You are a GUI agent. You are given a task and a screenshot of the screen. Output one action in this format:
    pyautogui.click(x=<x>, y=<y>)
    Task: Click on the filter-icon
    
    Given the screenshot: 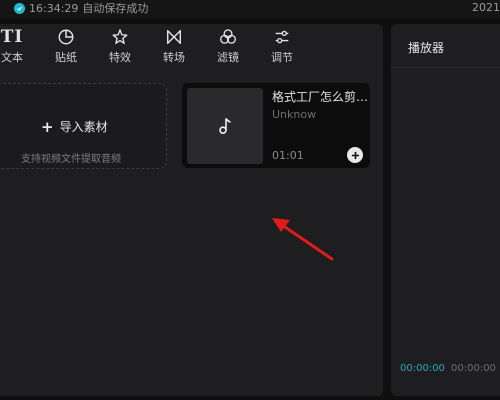 What is the action you would take?
    pyautogui.click(x=228, y=37)
    